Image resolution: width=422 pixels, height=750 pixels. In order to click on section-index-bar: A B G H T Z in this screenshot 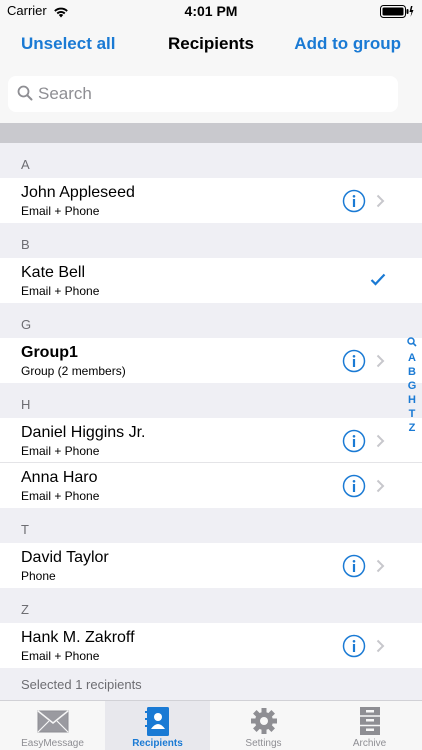, I will do `click(412, 386)`.